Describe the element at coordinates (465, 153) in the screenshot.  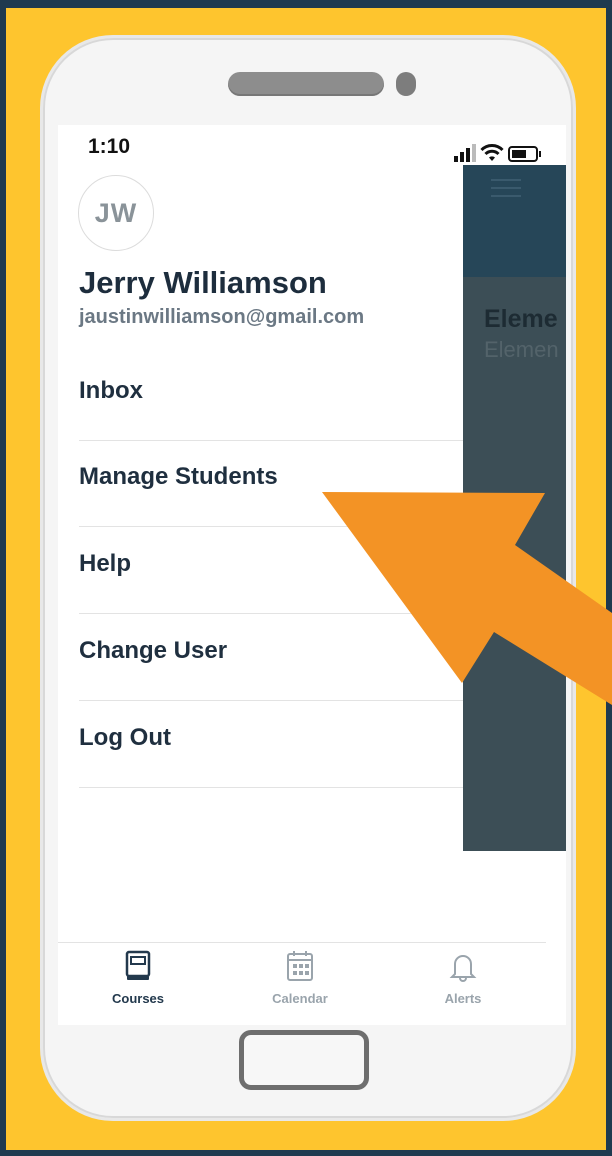
I see `signal-icon` at that location.